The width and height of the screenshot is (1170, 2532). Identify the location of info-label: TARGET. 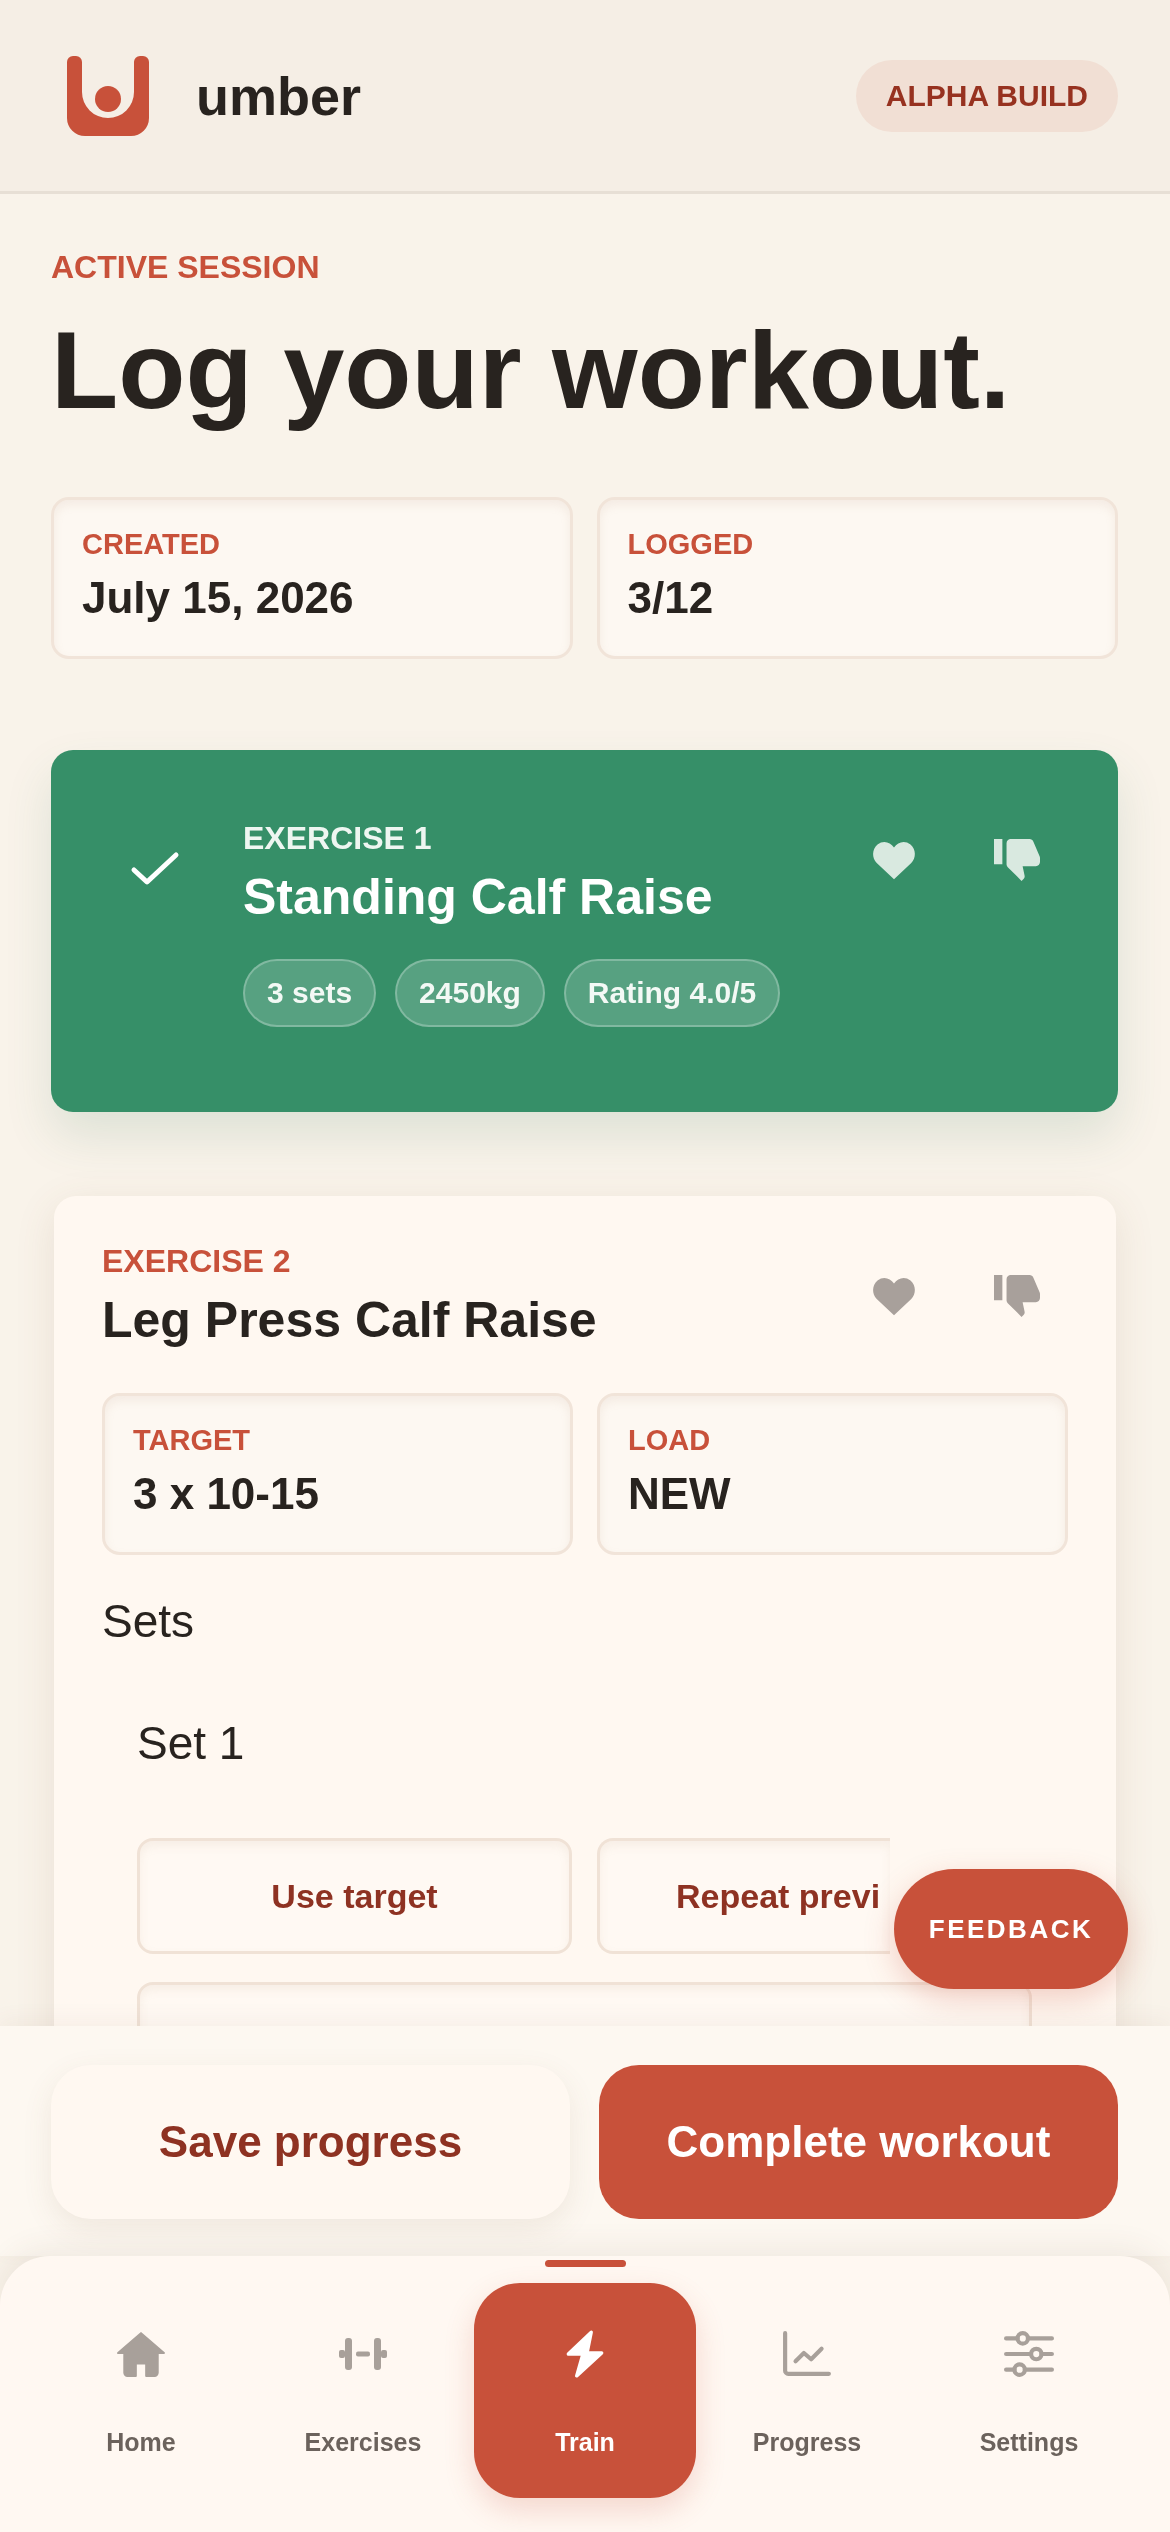
(192, 1440).